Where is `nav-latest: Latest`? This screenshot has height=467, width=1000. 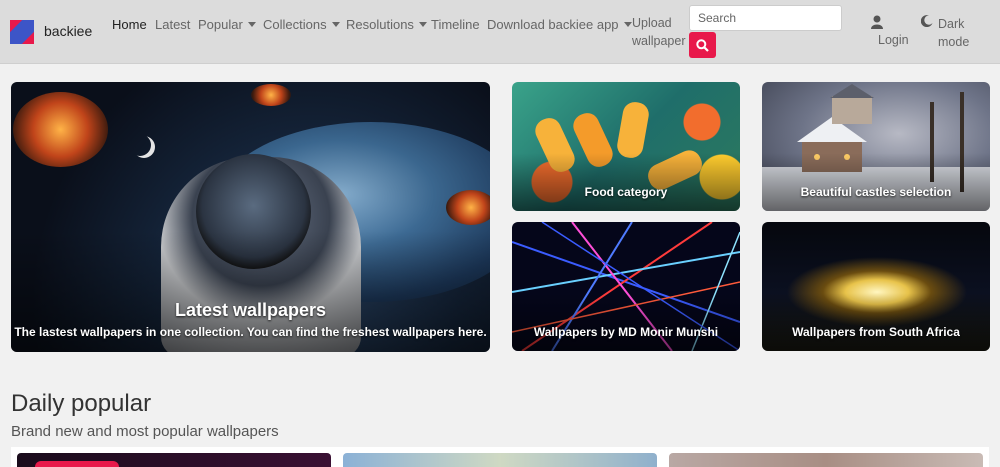
nav-latest: Latest is located at coordinates (172, 25).